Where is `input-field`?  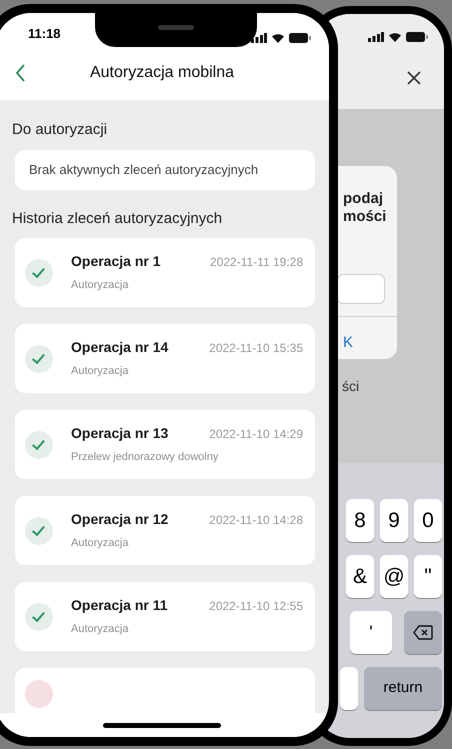
input-field is located at coordinates (361, 289).